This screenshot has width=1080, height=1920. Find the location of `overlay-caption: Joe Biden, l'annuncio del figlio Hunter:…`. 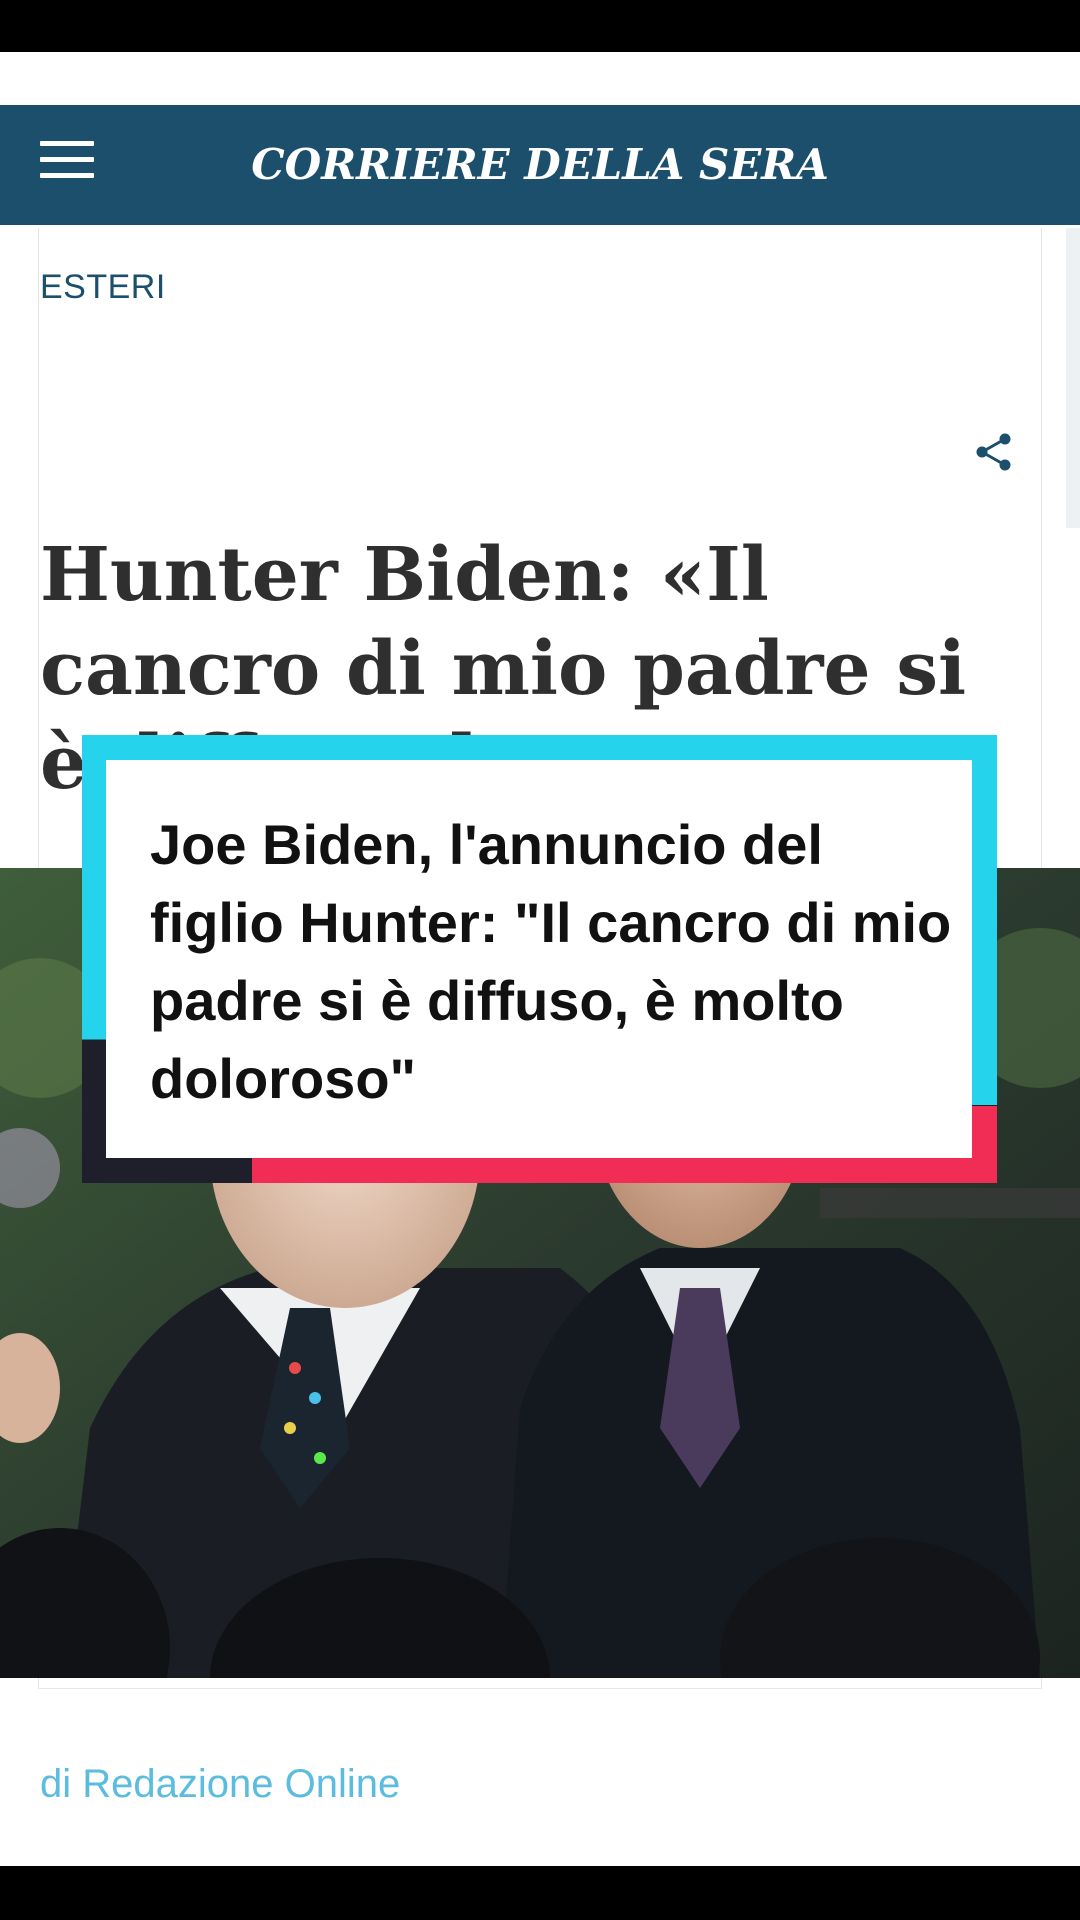

overlay-caption: Joe Biden, l'annuncio del figlio Hunter:… is located at coordinates (551, 961).